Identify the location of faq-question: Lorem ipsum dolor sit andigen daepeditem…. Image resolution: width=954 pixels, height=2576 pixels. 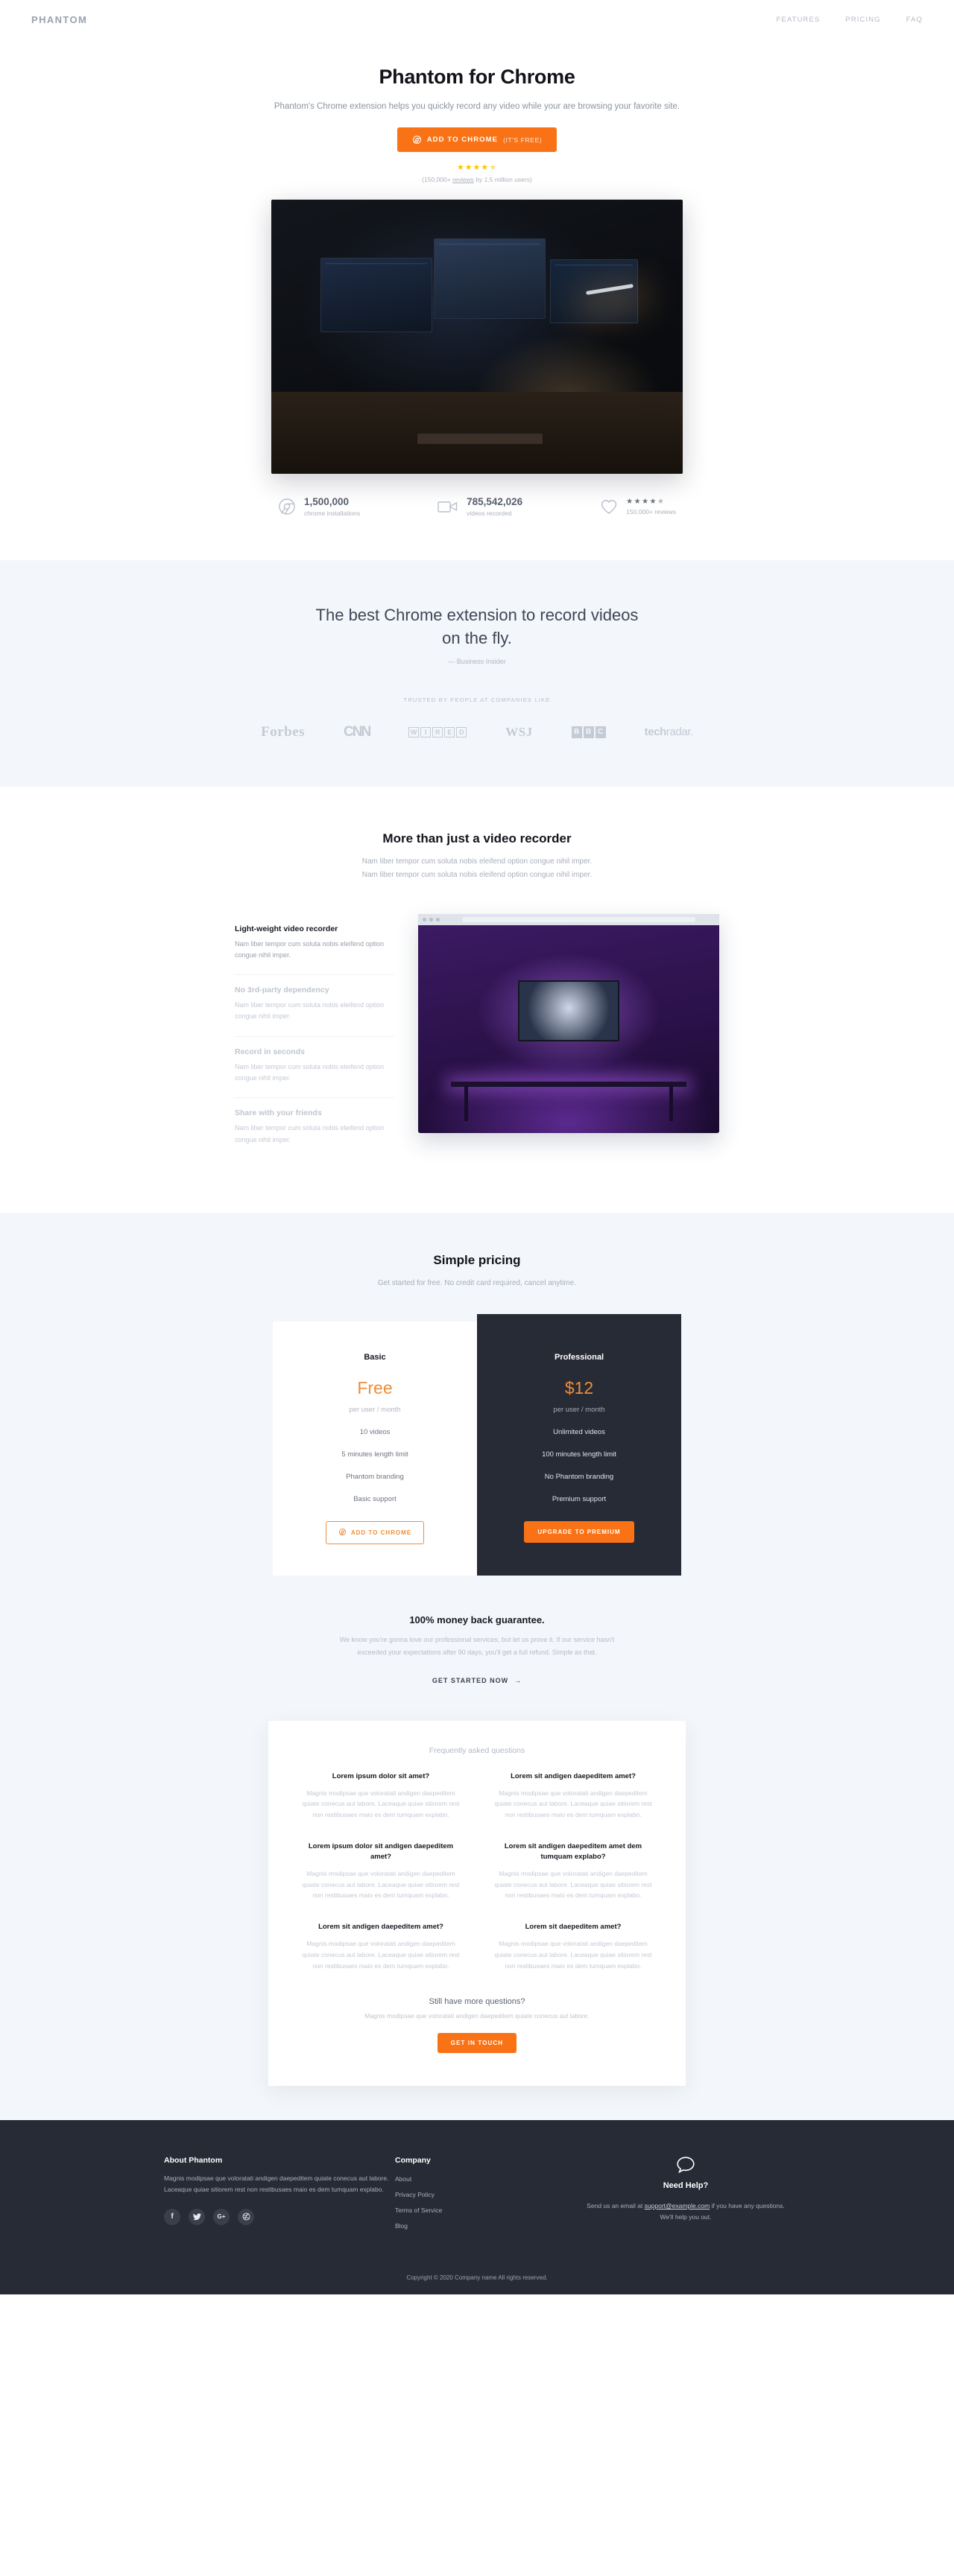
(381, 1851).